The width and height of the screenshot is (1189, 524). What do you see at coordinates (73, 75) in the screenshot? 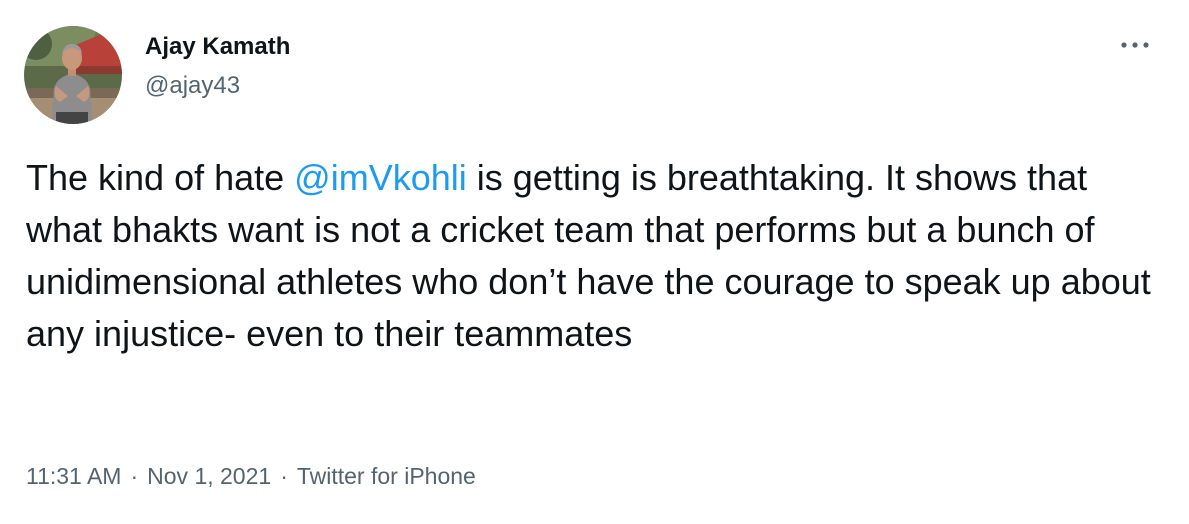
I see `avatar` at bounding box center [73, 75].